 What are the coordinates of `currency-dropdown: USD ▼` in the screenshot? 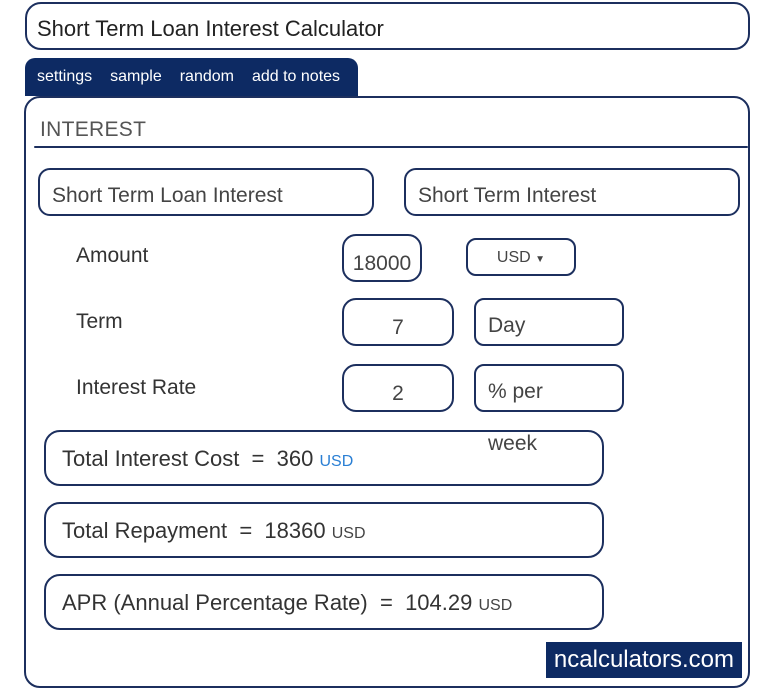 It's located at (521, 257).